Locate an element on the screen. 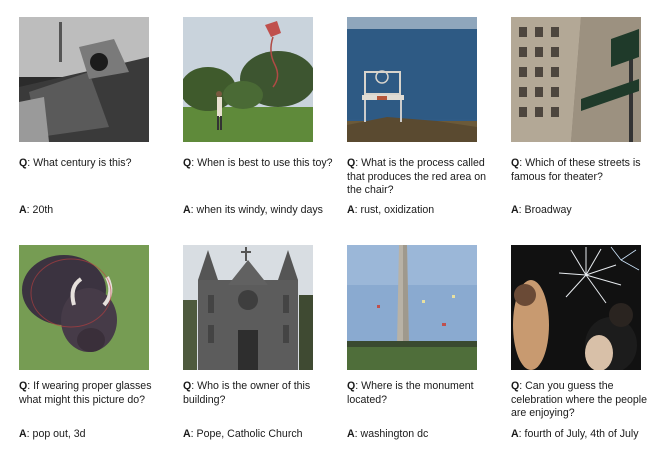  example-card: Q: What century is this? A: 20th is located at coordinates (94, 116).